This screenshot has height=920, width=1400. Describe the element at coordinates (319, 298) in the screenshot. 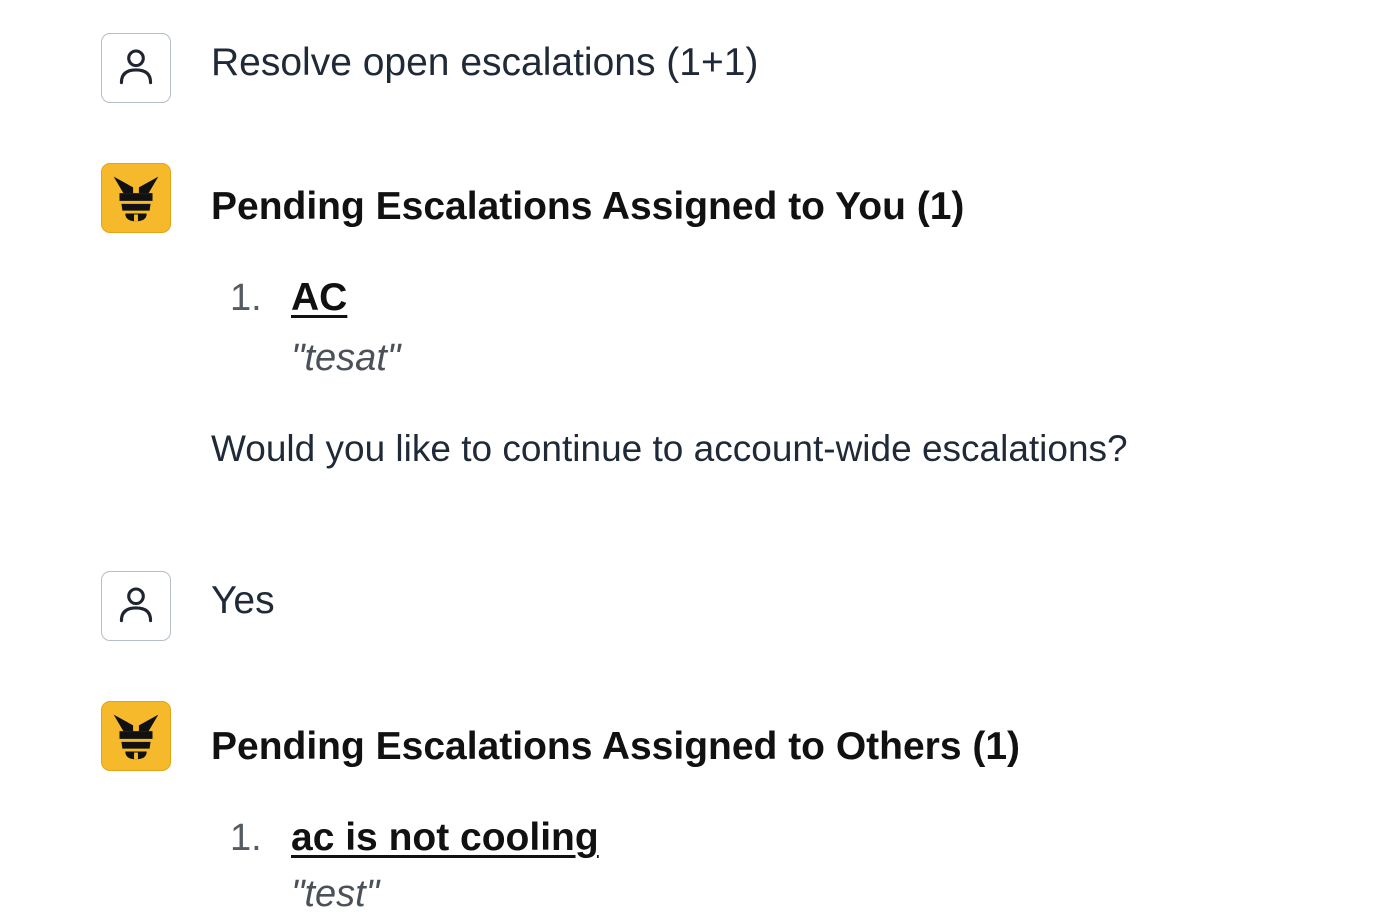

I see `escalation-link: AC` at that location.